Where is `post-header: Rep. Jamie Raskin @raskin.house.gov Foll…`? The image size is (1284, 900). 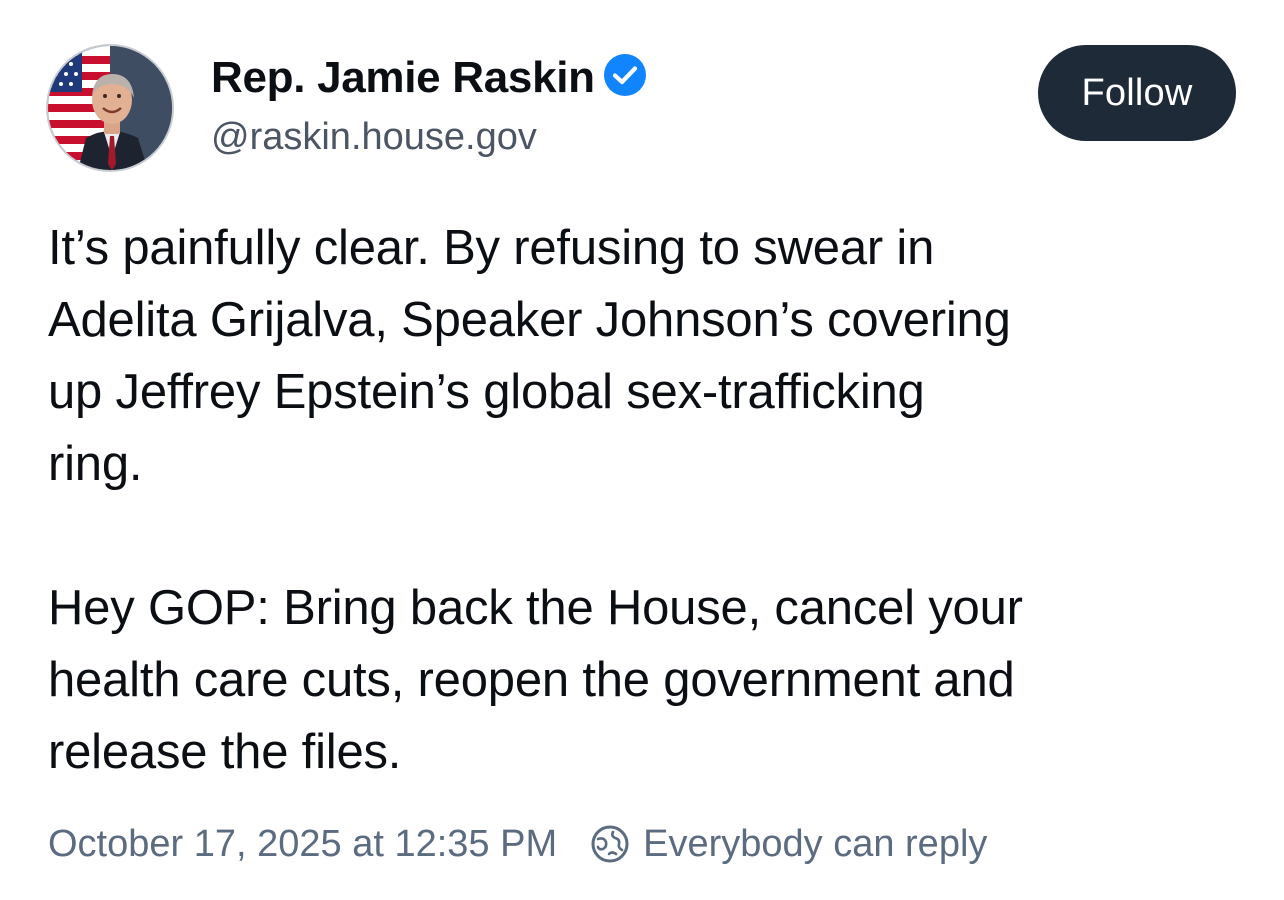
post-header: Rep. Jamie Raskin @raskin.house.gov Foll… is located at coordinates (642, 109).